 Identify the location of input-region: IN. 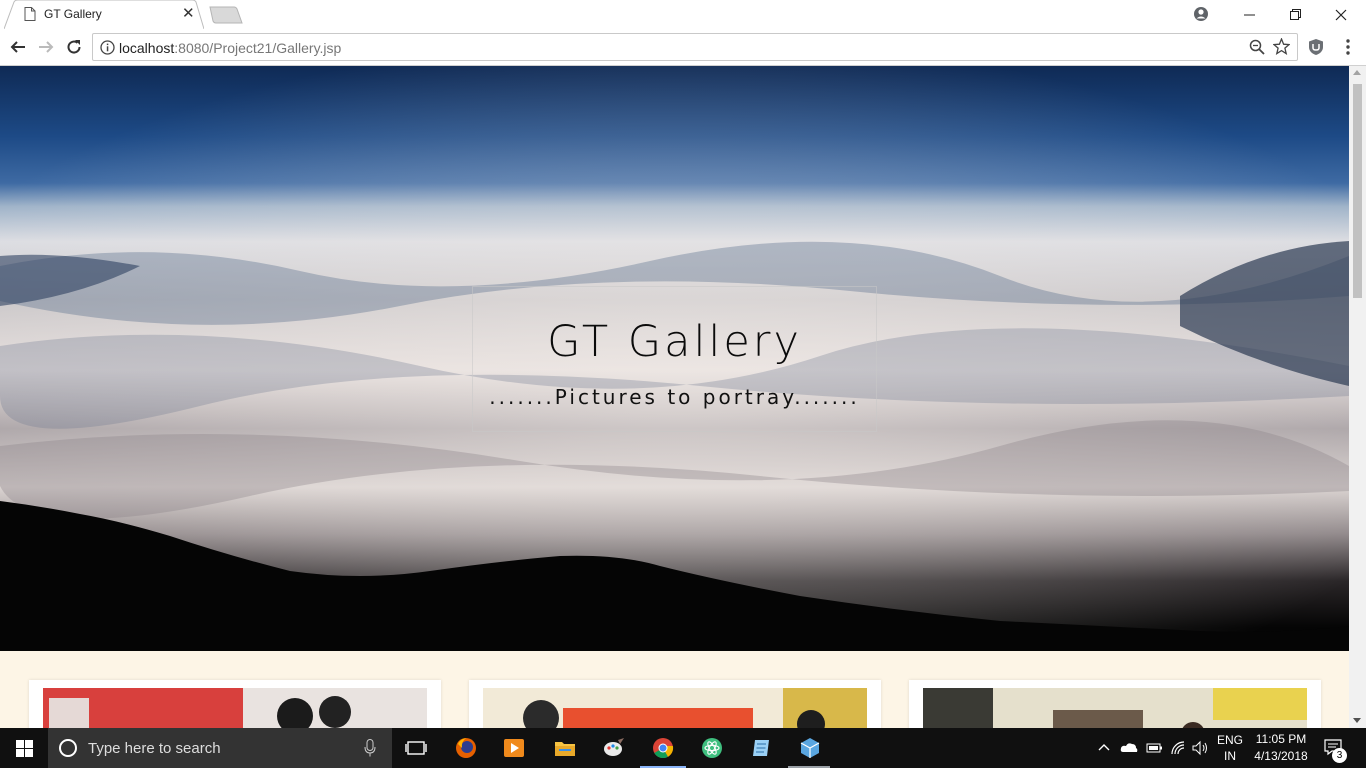
(1230, 756).